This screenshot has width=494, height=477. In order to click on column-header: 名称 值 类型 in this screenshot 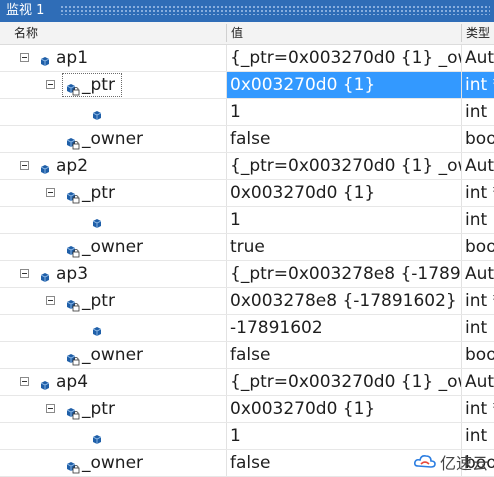, I will do `click(247, 33)`.